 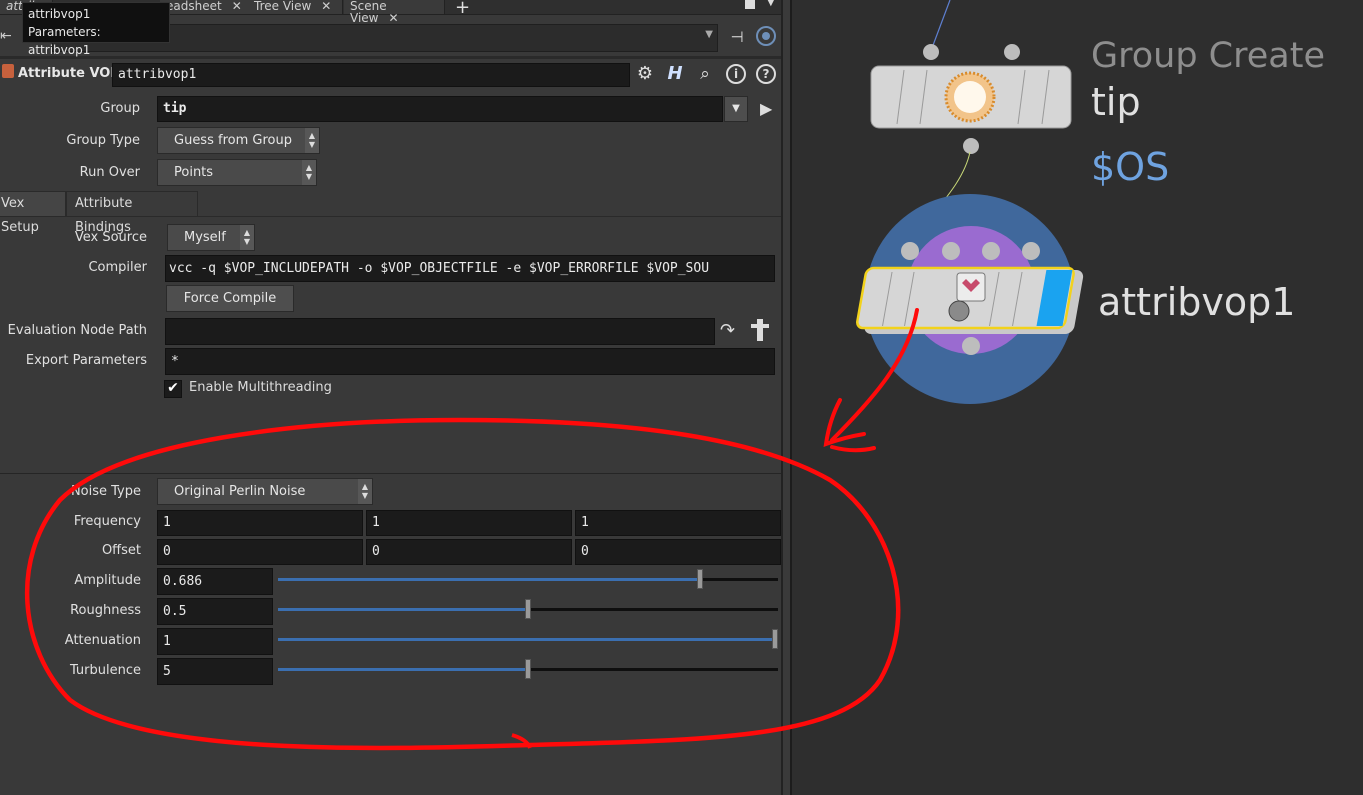 What do you see at coordinates (750, 4) in the screenshot?
I see `maximize-icon` at bounding box center [750, 4].